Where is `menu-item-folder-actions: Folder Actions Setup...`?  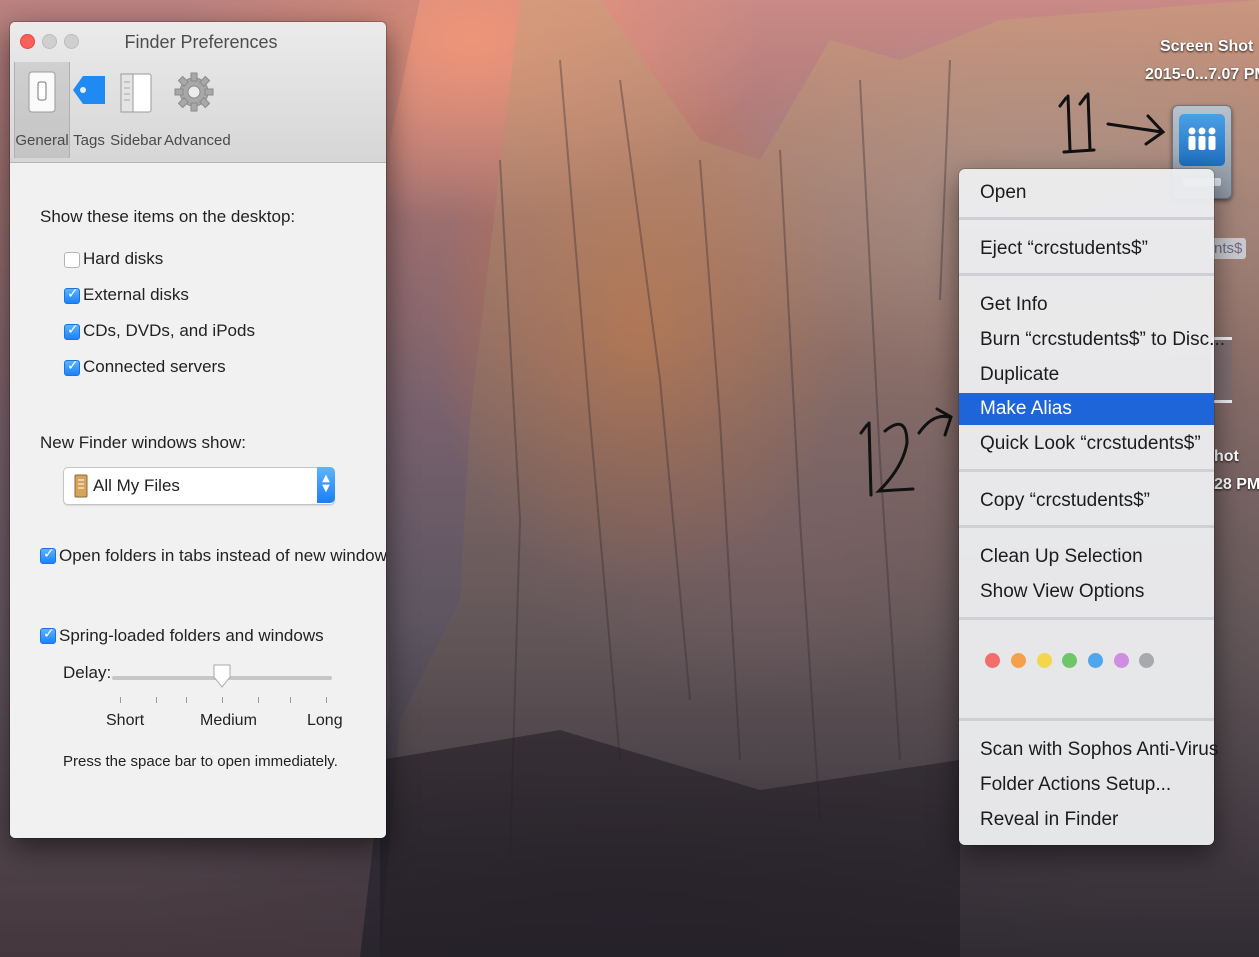 menu-item-folder-actions: Folder Actions Setup... is located at coordinates (1086, 785).